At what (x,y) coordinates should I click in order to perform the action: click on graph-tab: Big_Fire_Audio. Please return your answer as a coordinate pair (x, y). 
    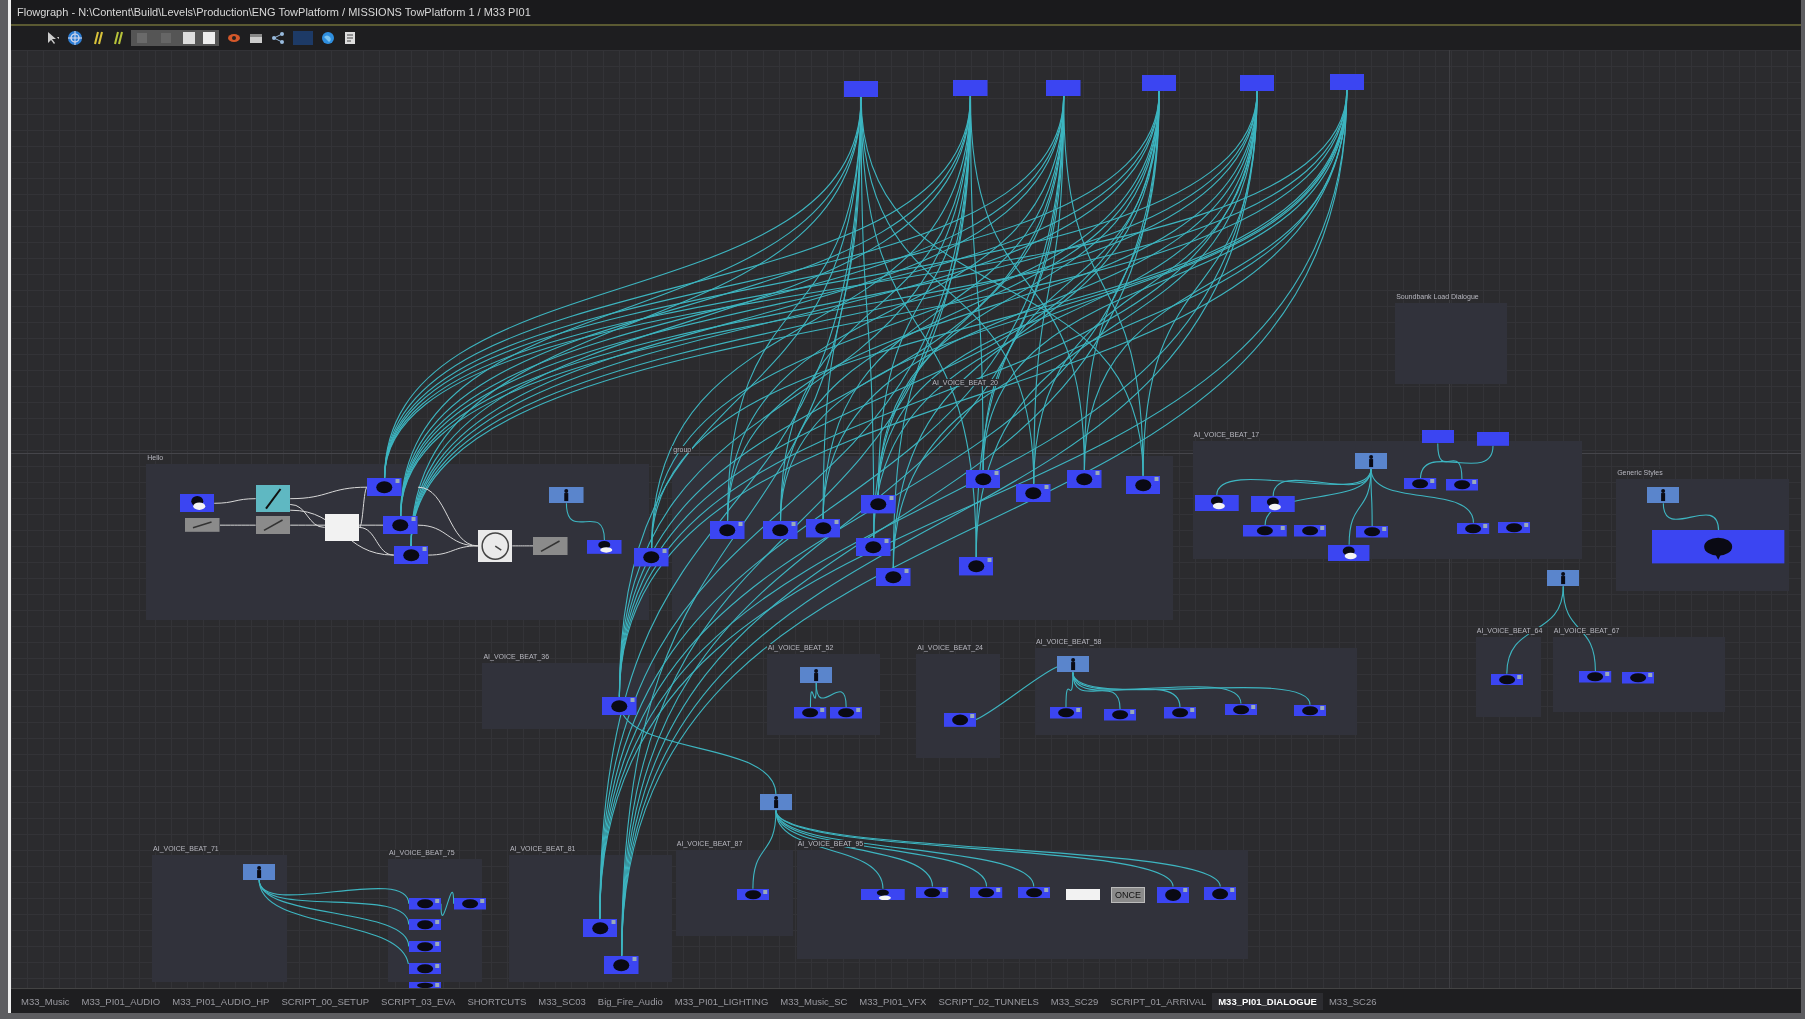
    Looking at the image, I should click on (630, 1001).